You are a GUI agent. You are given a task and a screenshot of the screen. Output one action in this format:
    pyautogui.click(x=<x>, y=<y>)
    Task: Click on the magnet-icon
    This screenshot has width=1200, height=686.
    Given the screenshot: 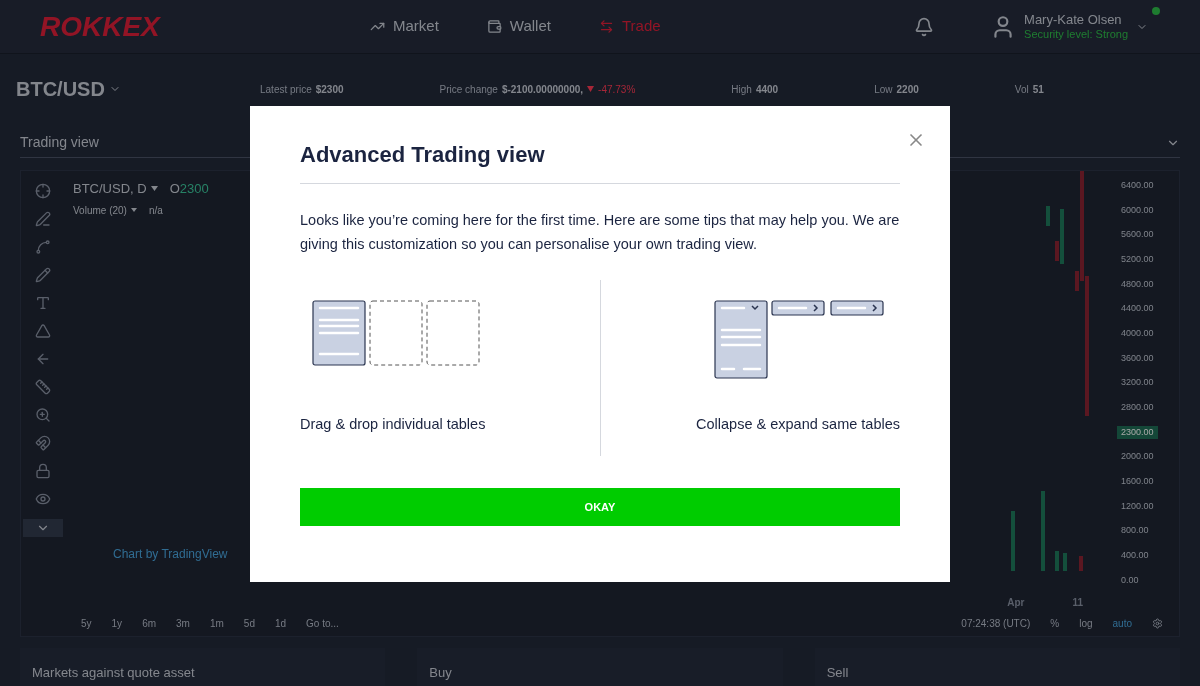 What is the action you would take?
    pyautogui.click(x=43, y=443)
    